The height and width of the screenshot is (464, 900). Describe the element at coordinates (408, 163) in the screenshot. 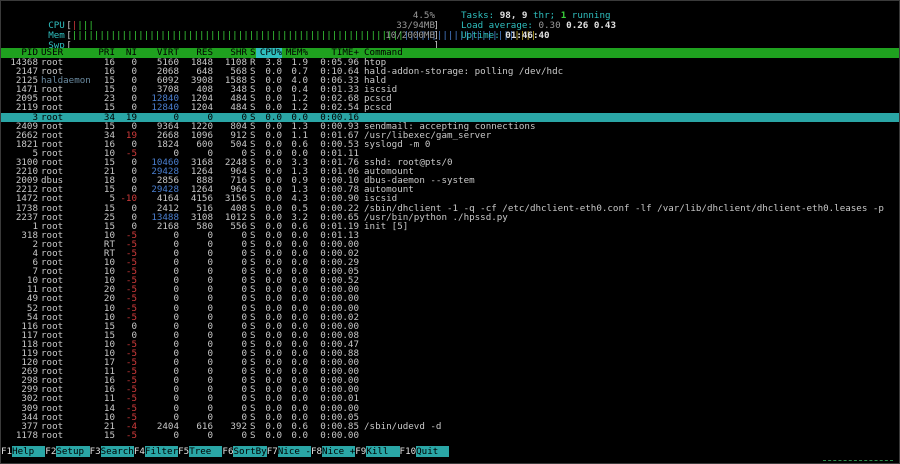

I see `process-command: sshd: root@pts/0` at that location.